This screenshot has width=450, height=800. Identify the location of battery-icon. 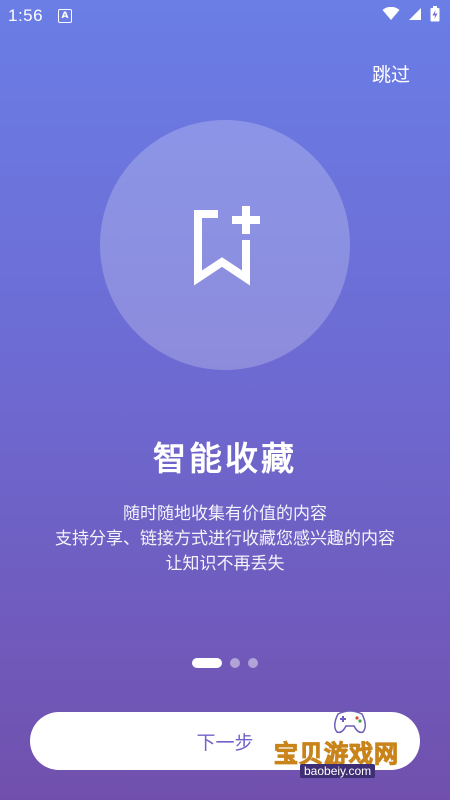
(435, 14).